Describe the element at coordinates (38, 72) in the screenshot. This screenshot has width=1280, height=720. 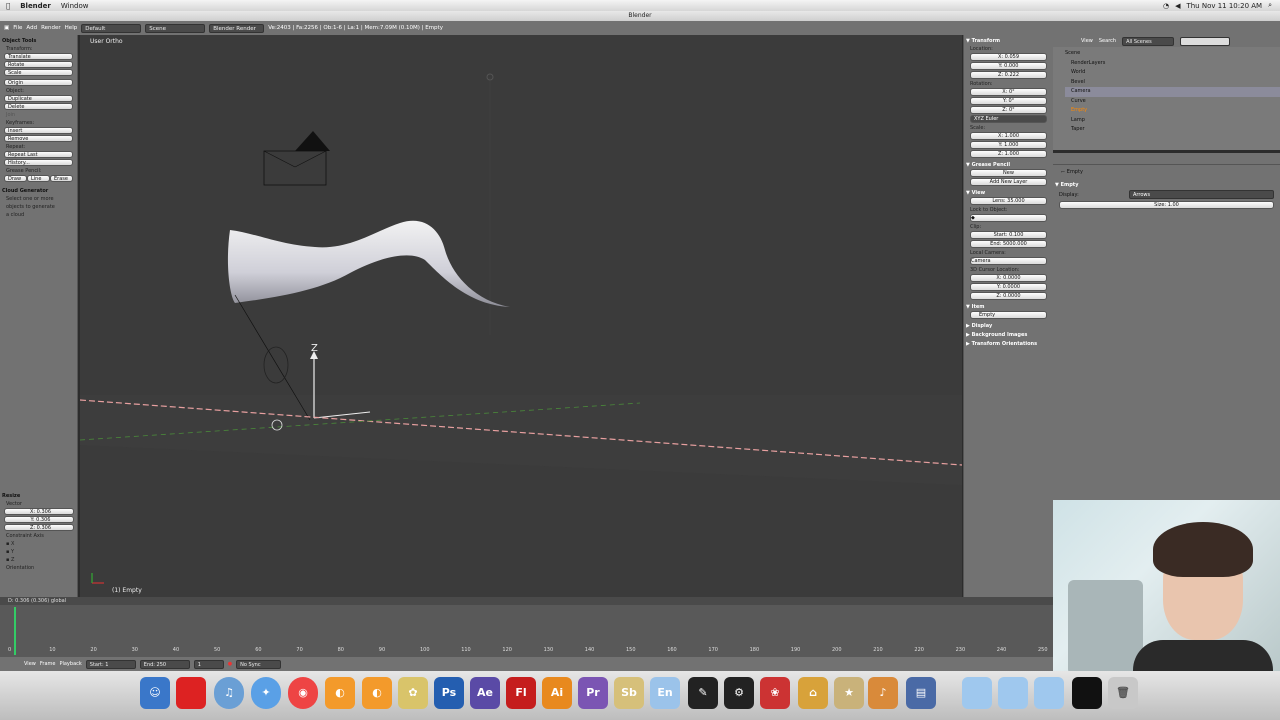
I see `scale-button: Scale` at that location.